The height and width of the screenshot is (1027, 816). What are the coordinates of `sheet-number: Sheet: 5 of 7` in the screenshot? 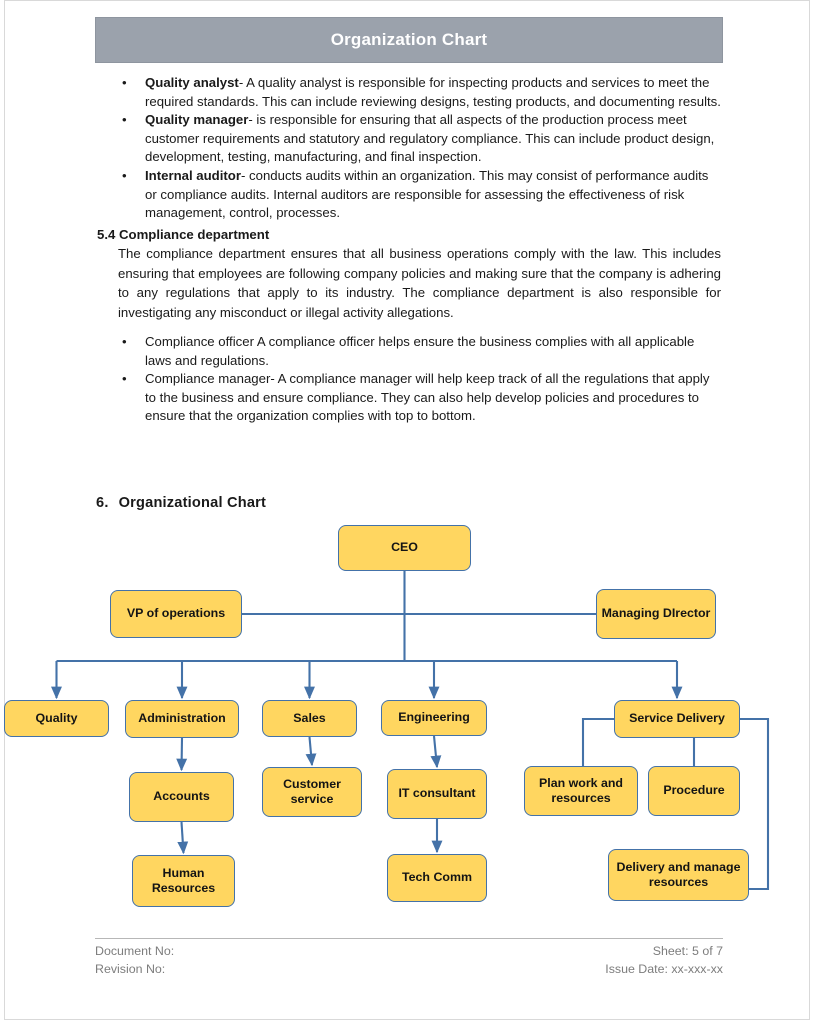 It's located at (687, 951).